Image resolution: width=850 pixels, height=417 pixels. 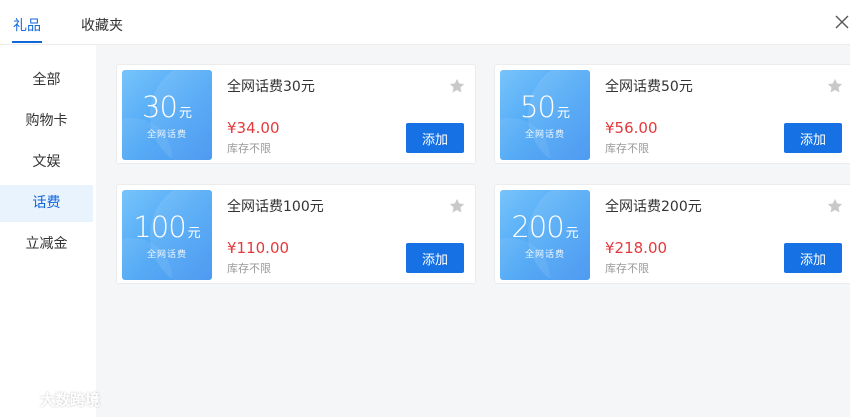 I want to click on product-card: 30 元 全网话费 全网话费30元 ¥34.00 库存不限 添加, so click(x=296, y=114).